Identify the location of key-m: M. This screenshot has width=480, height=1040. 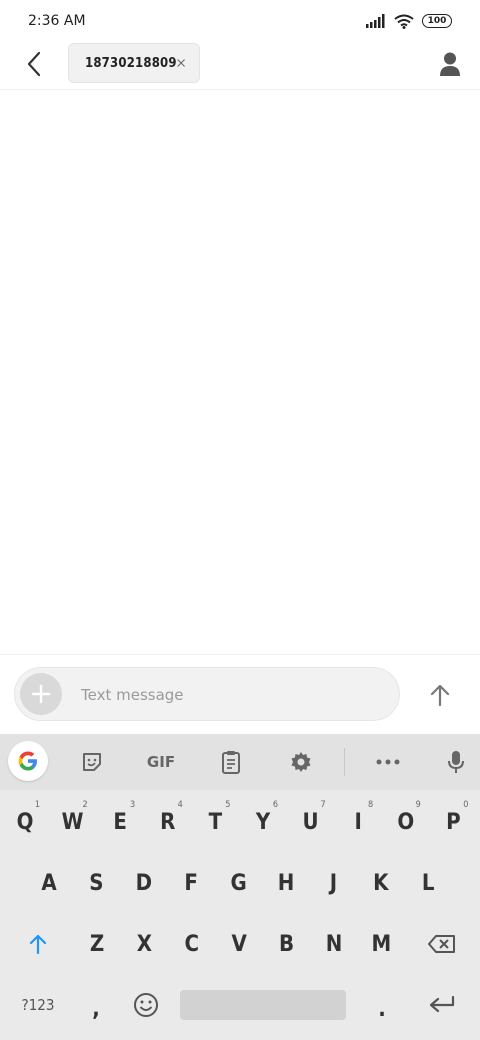
(381, 944).